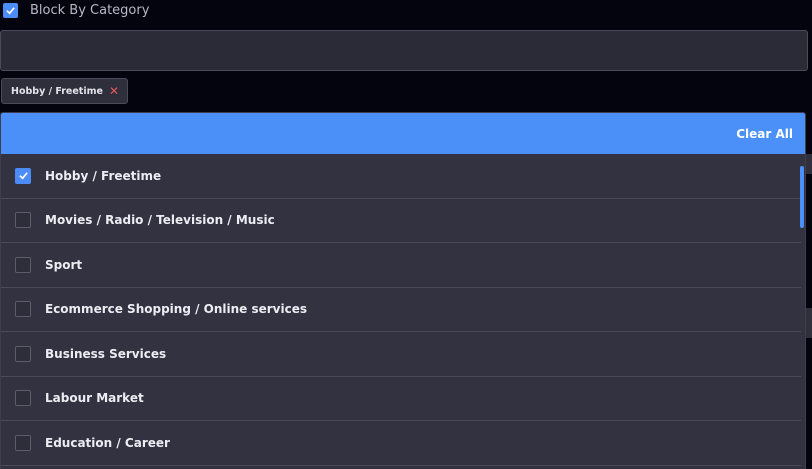  Describe the element at coordinates (401, 443) in the screenshot. I see `category-option: Education / Career` at that location.